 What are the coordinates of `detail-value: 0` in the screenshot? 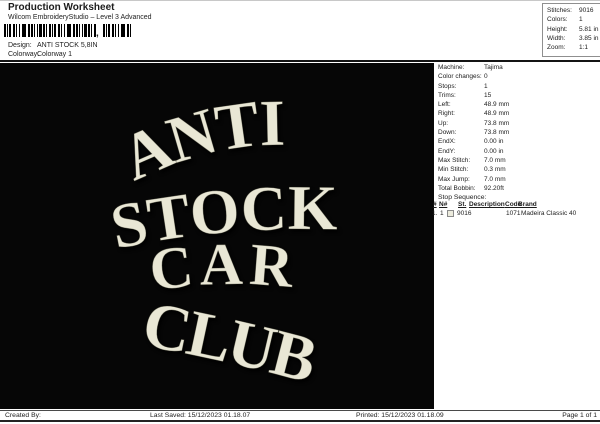 It's located at (486, 77).